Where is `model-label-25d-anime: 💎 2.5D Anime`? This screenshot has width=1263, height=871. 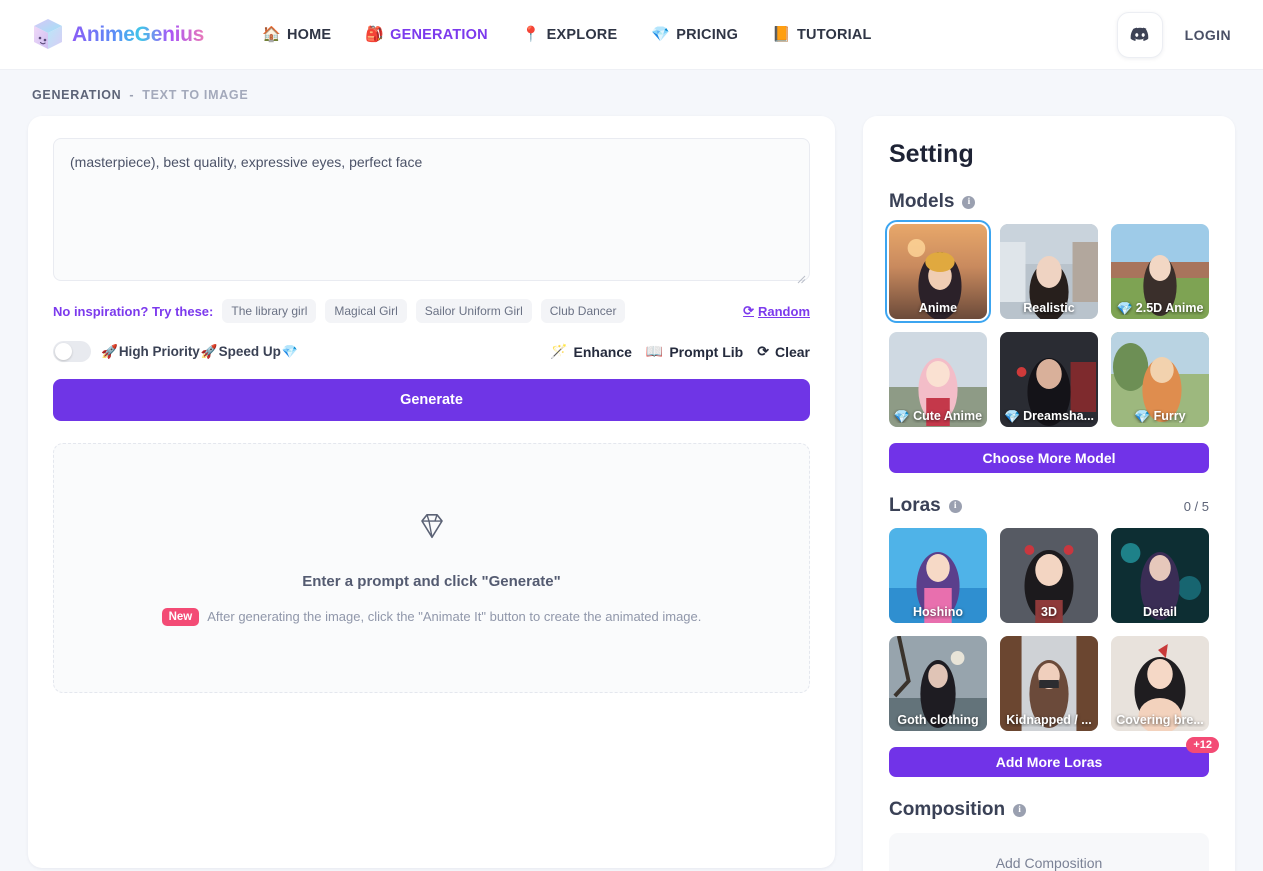 model-label-25d-anime: 💎 2.5D Anime is located at coordinates (1160, 308).